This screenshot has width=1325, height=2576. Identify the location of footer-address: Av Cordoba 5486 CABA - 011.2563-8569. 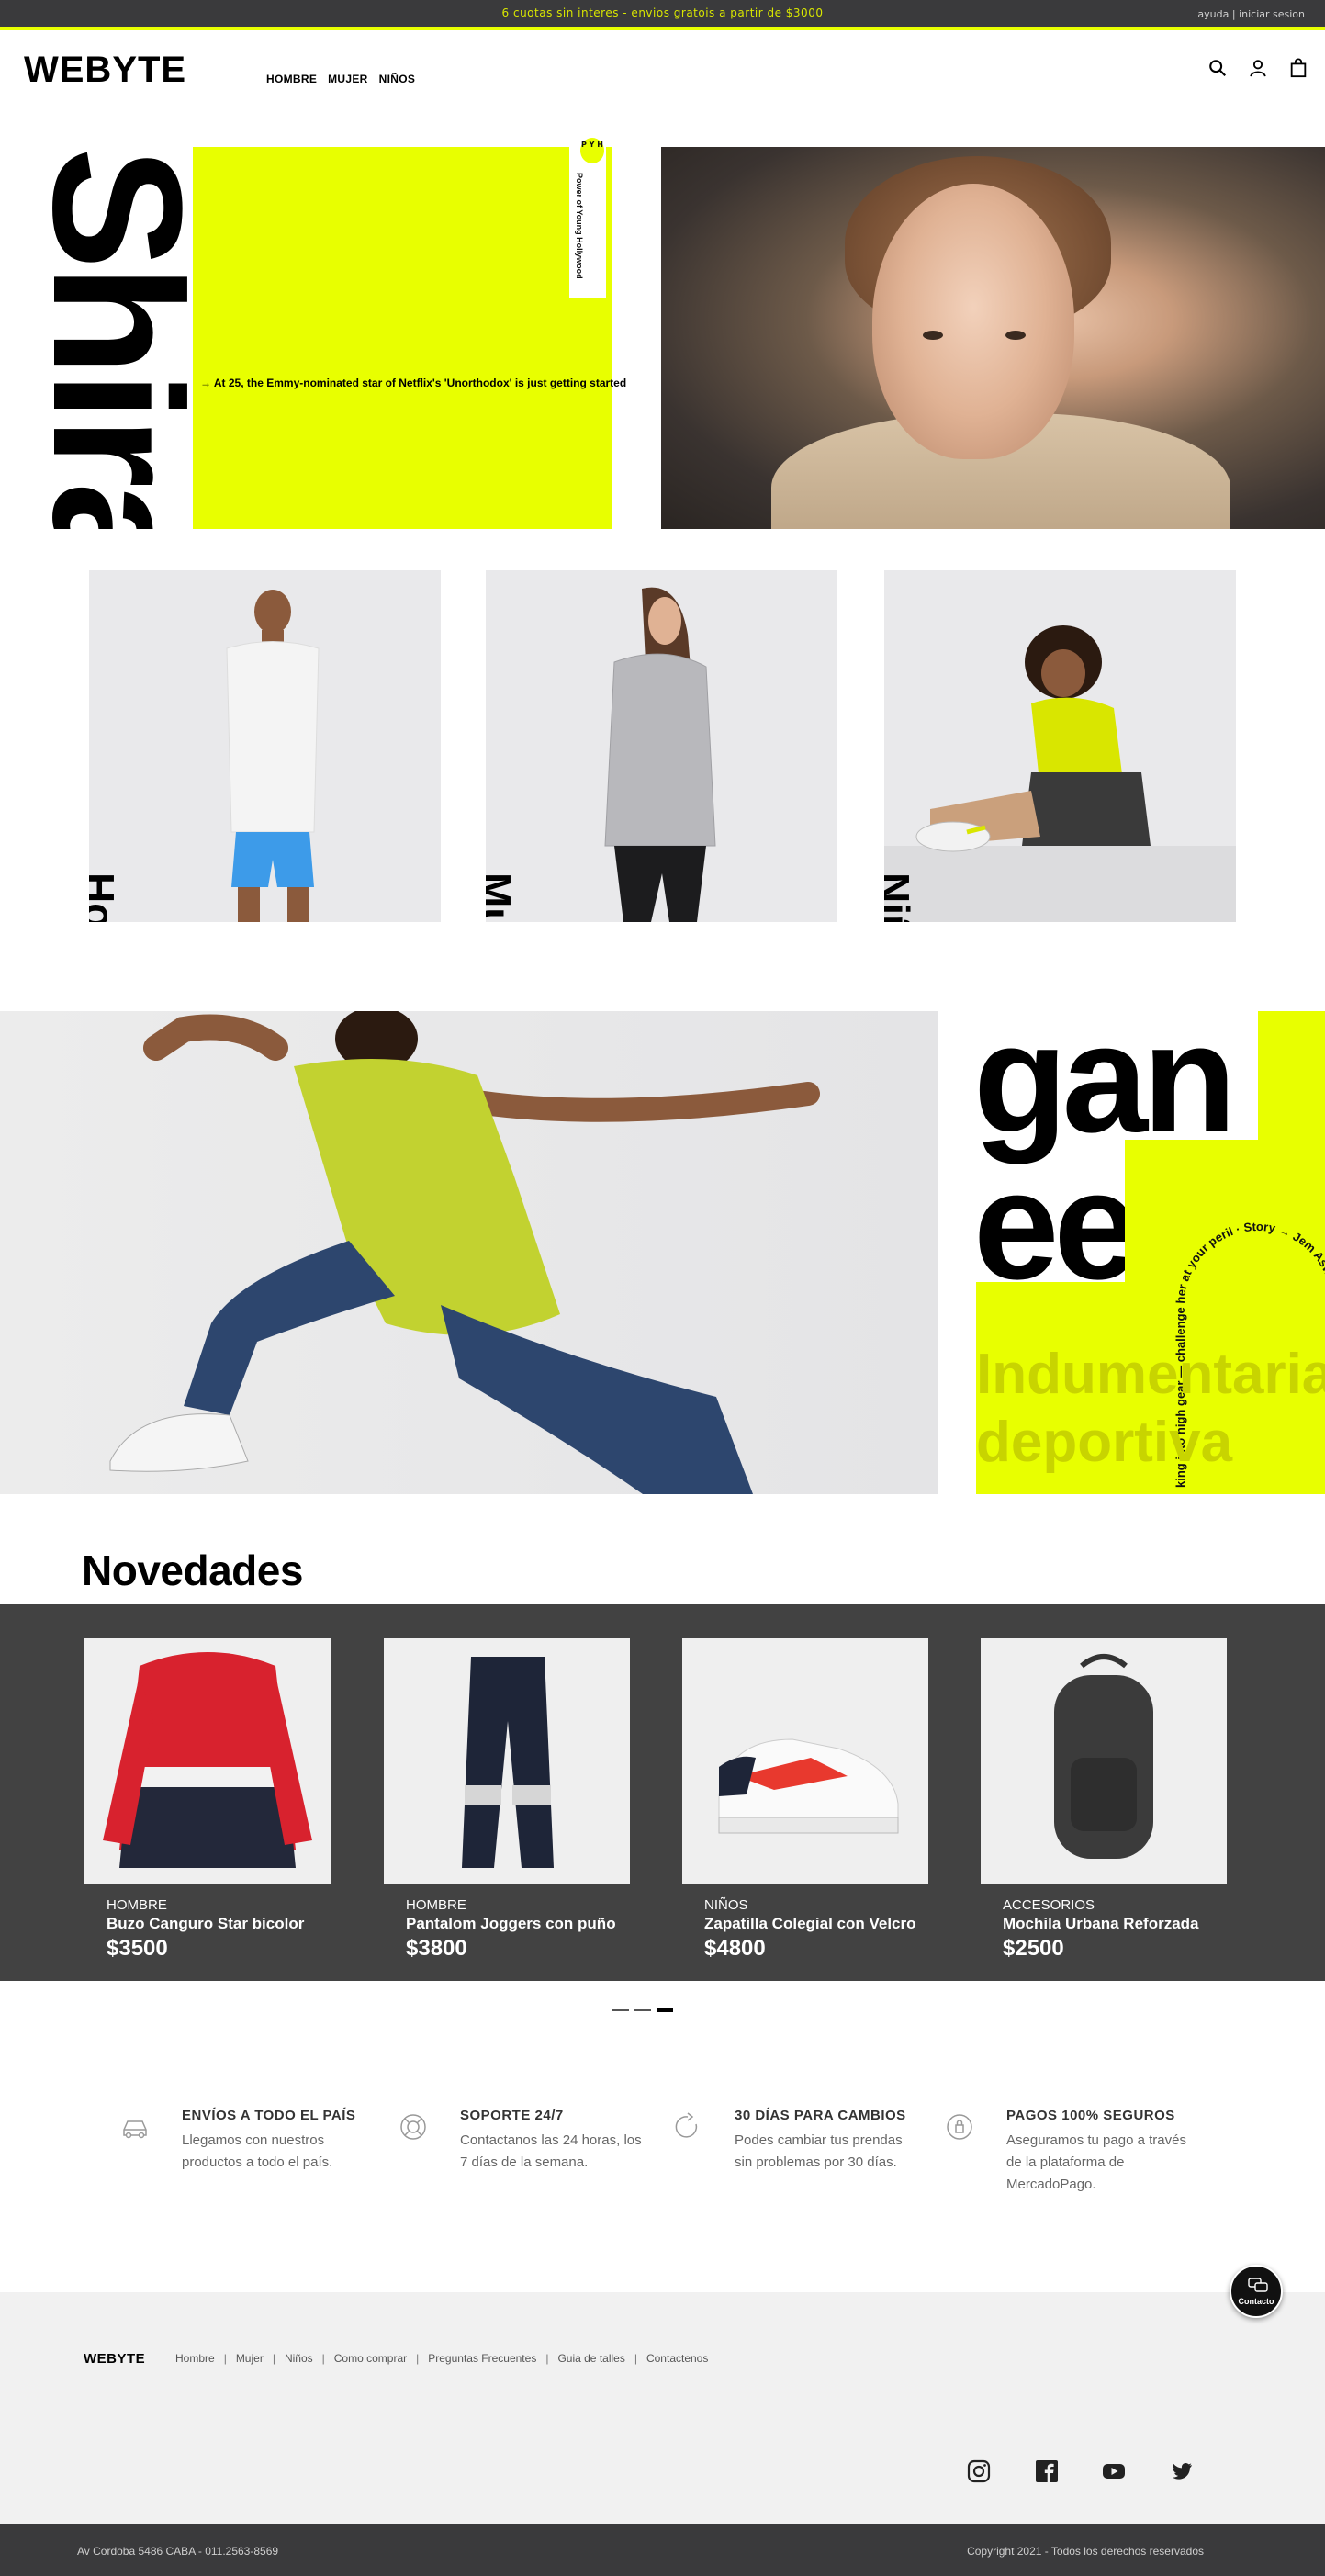
(178, 2551).